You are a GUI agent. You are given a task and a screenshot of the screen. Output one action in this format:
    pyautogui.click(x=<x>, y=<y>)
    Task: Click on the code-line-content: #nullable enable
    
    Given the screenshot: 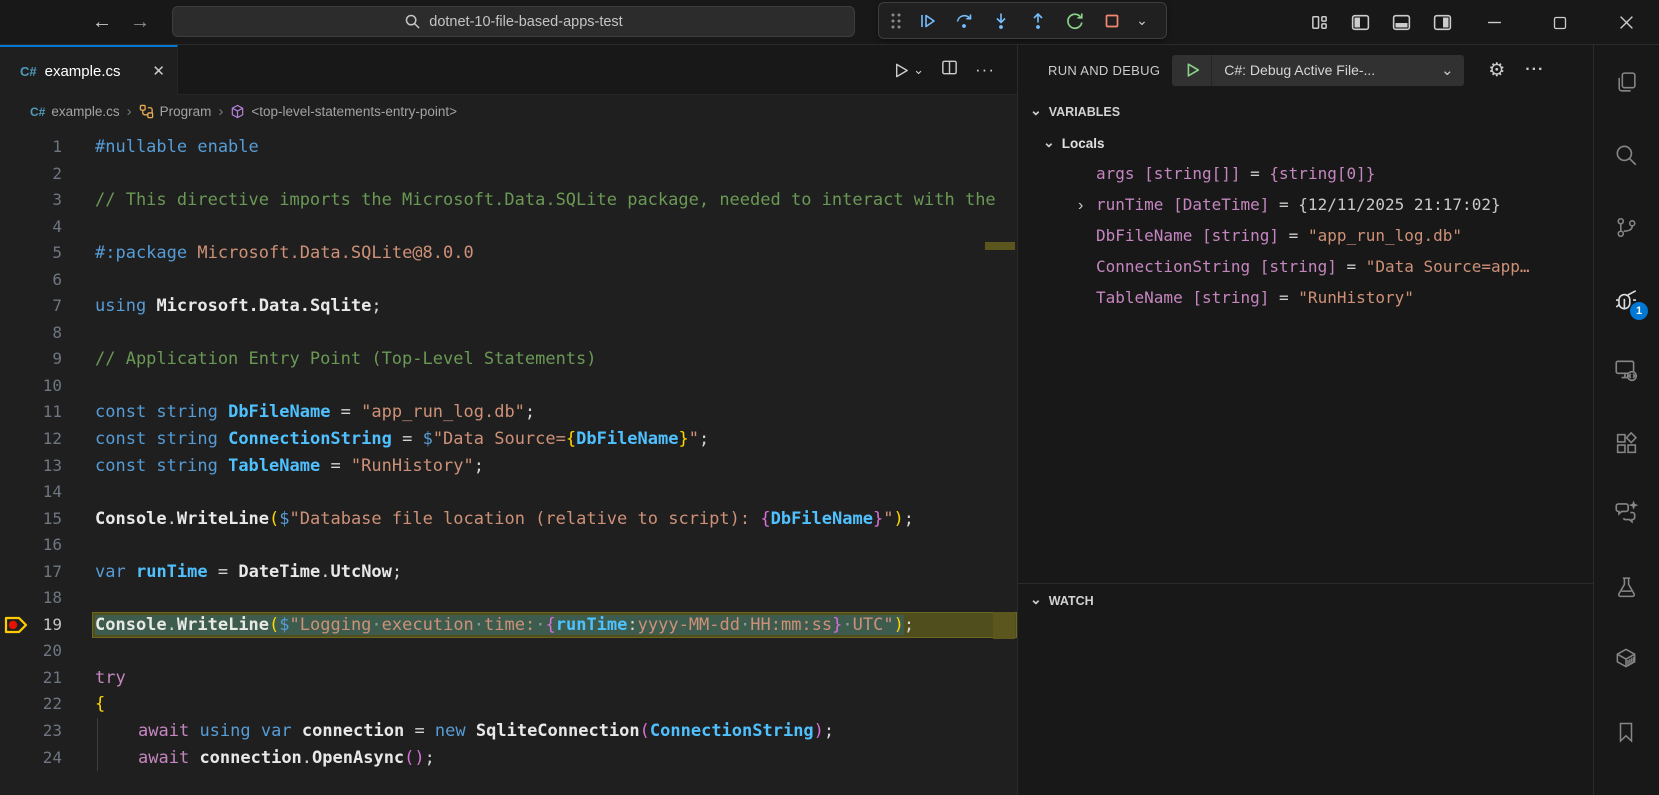 What is the action you would take?
    pyautogui.click(x=554, y=147)
    